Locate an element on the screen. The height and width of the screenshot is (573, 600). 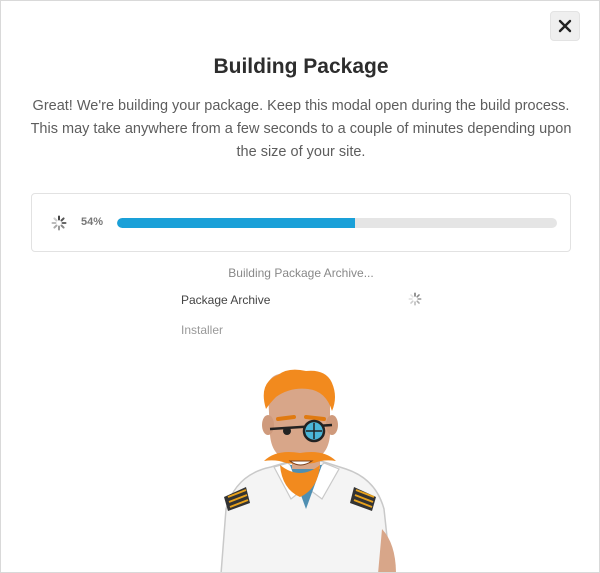
progress-track is located at coordinates (337, 223).